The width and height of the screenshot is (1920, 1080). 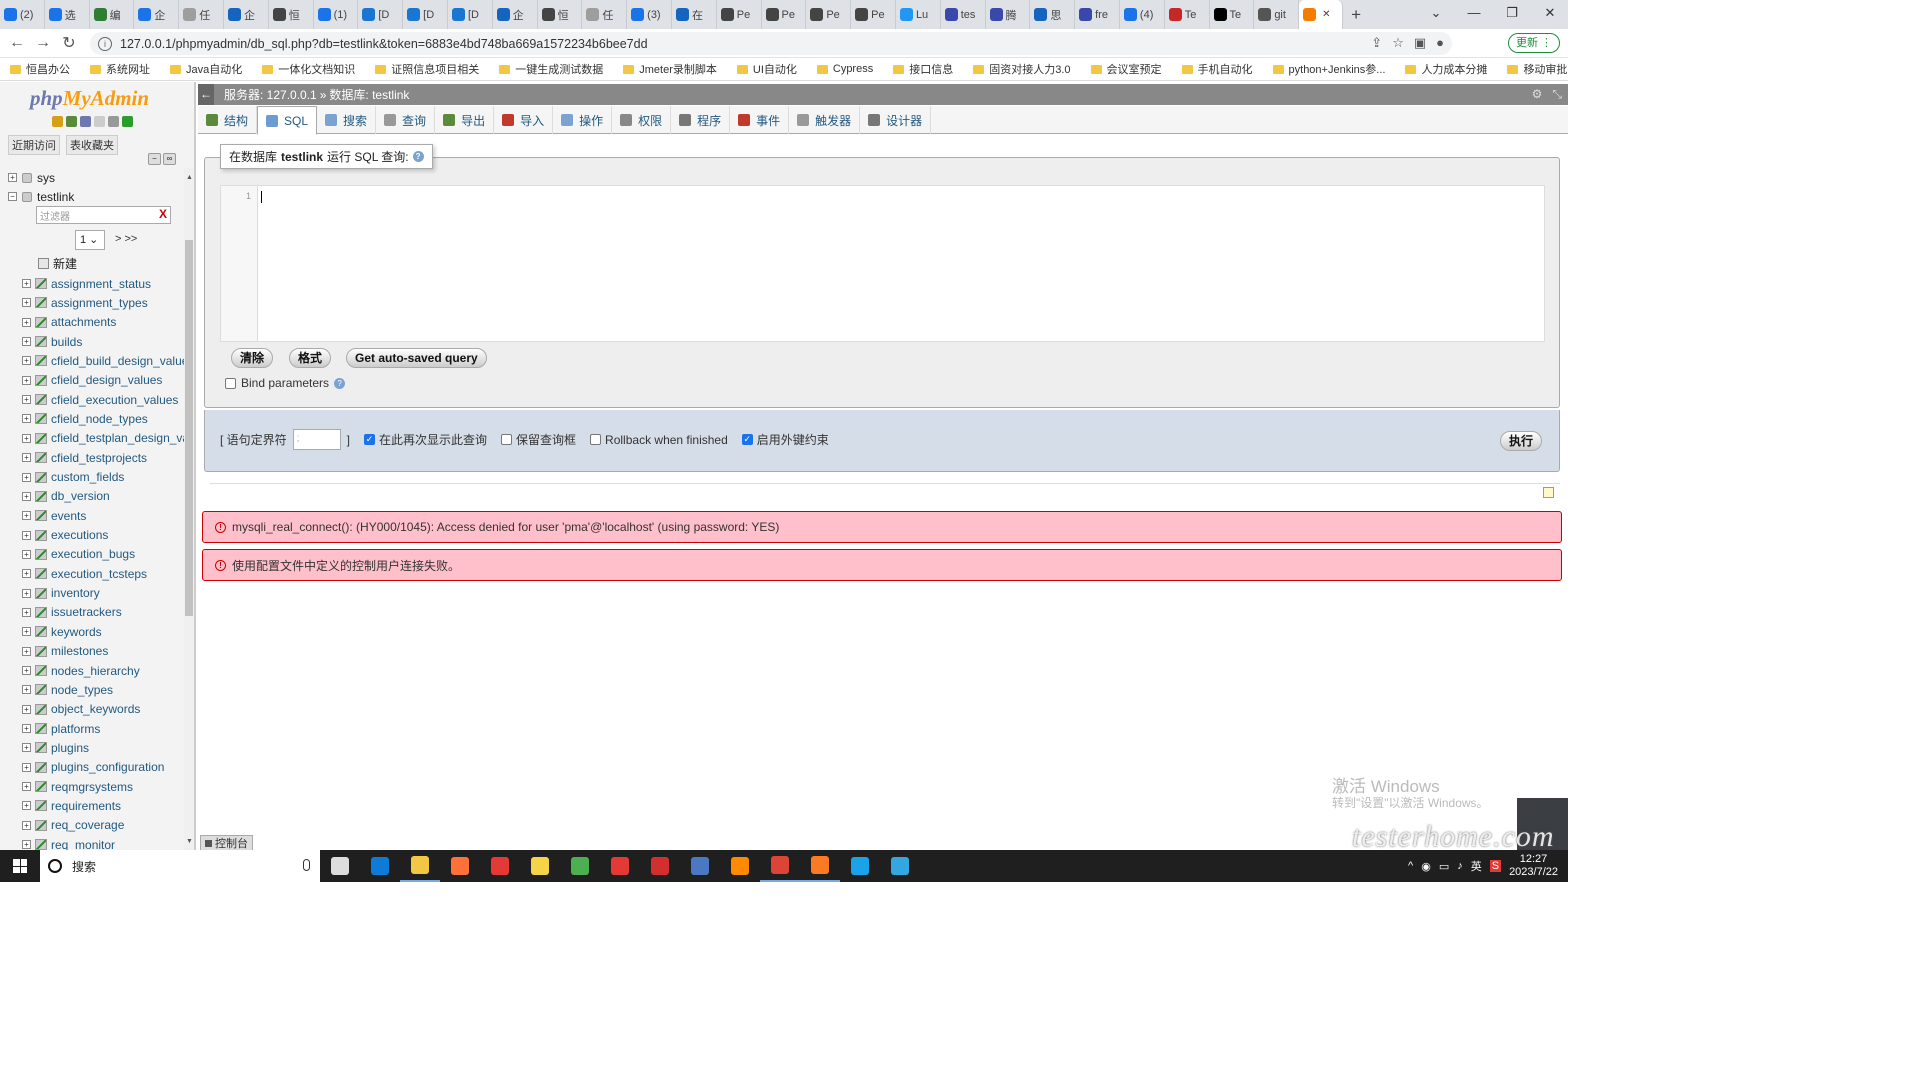 What do you see at coordinates (201, 14) in the screenshot?
I see `browser-tab: 任` at bounding box center [201, 14].